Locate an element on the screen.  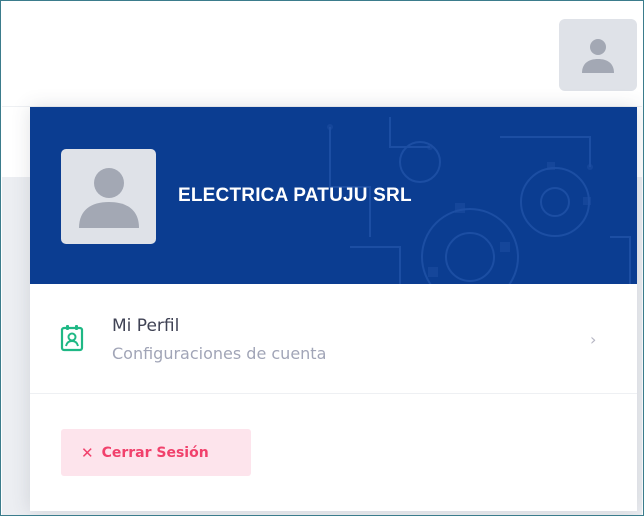
user-avatar is located at coordinates (108, 196).